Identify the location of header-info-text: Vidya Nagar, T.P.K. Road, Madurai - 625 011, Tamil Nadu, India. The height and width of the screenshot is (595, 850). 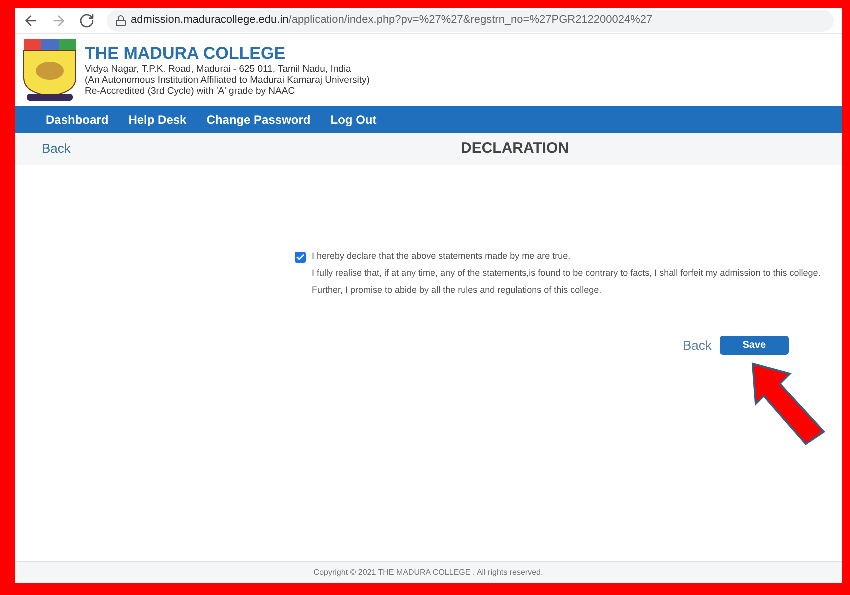
(218, 69).